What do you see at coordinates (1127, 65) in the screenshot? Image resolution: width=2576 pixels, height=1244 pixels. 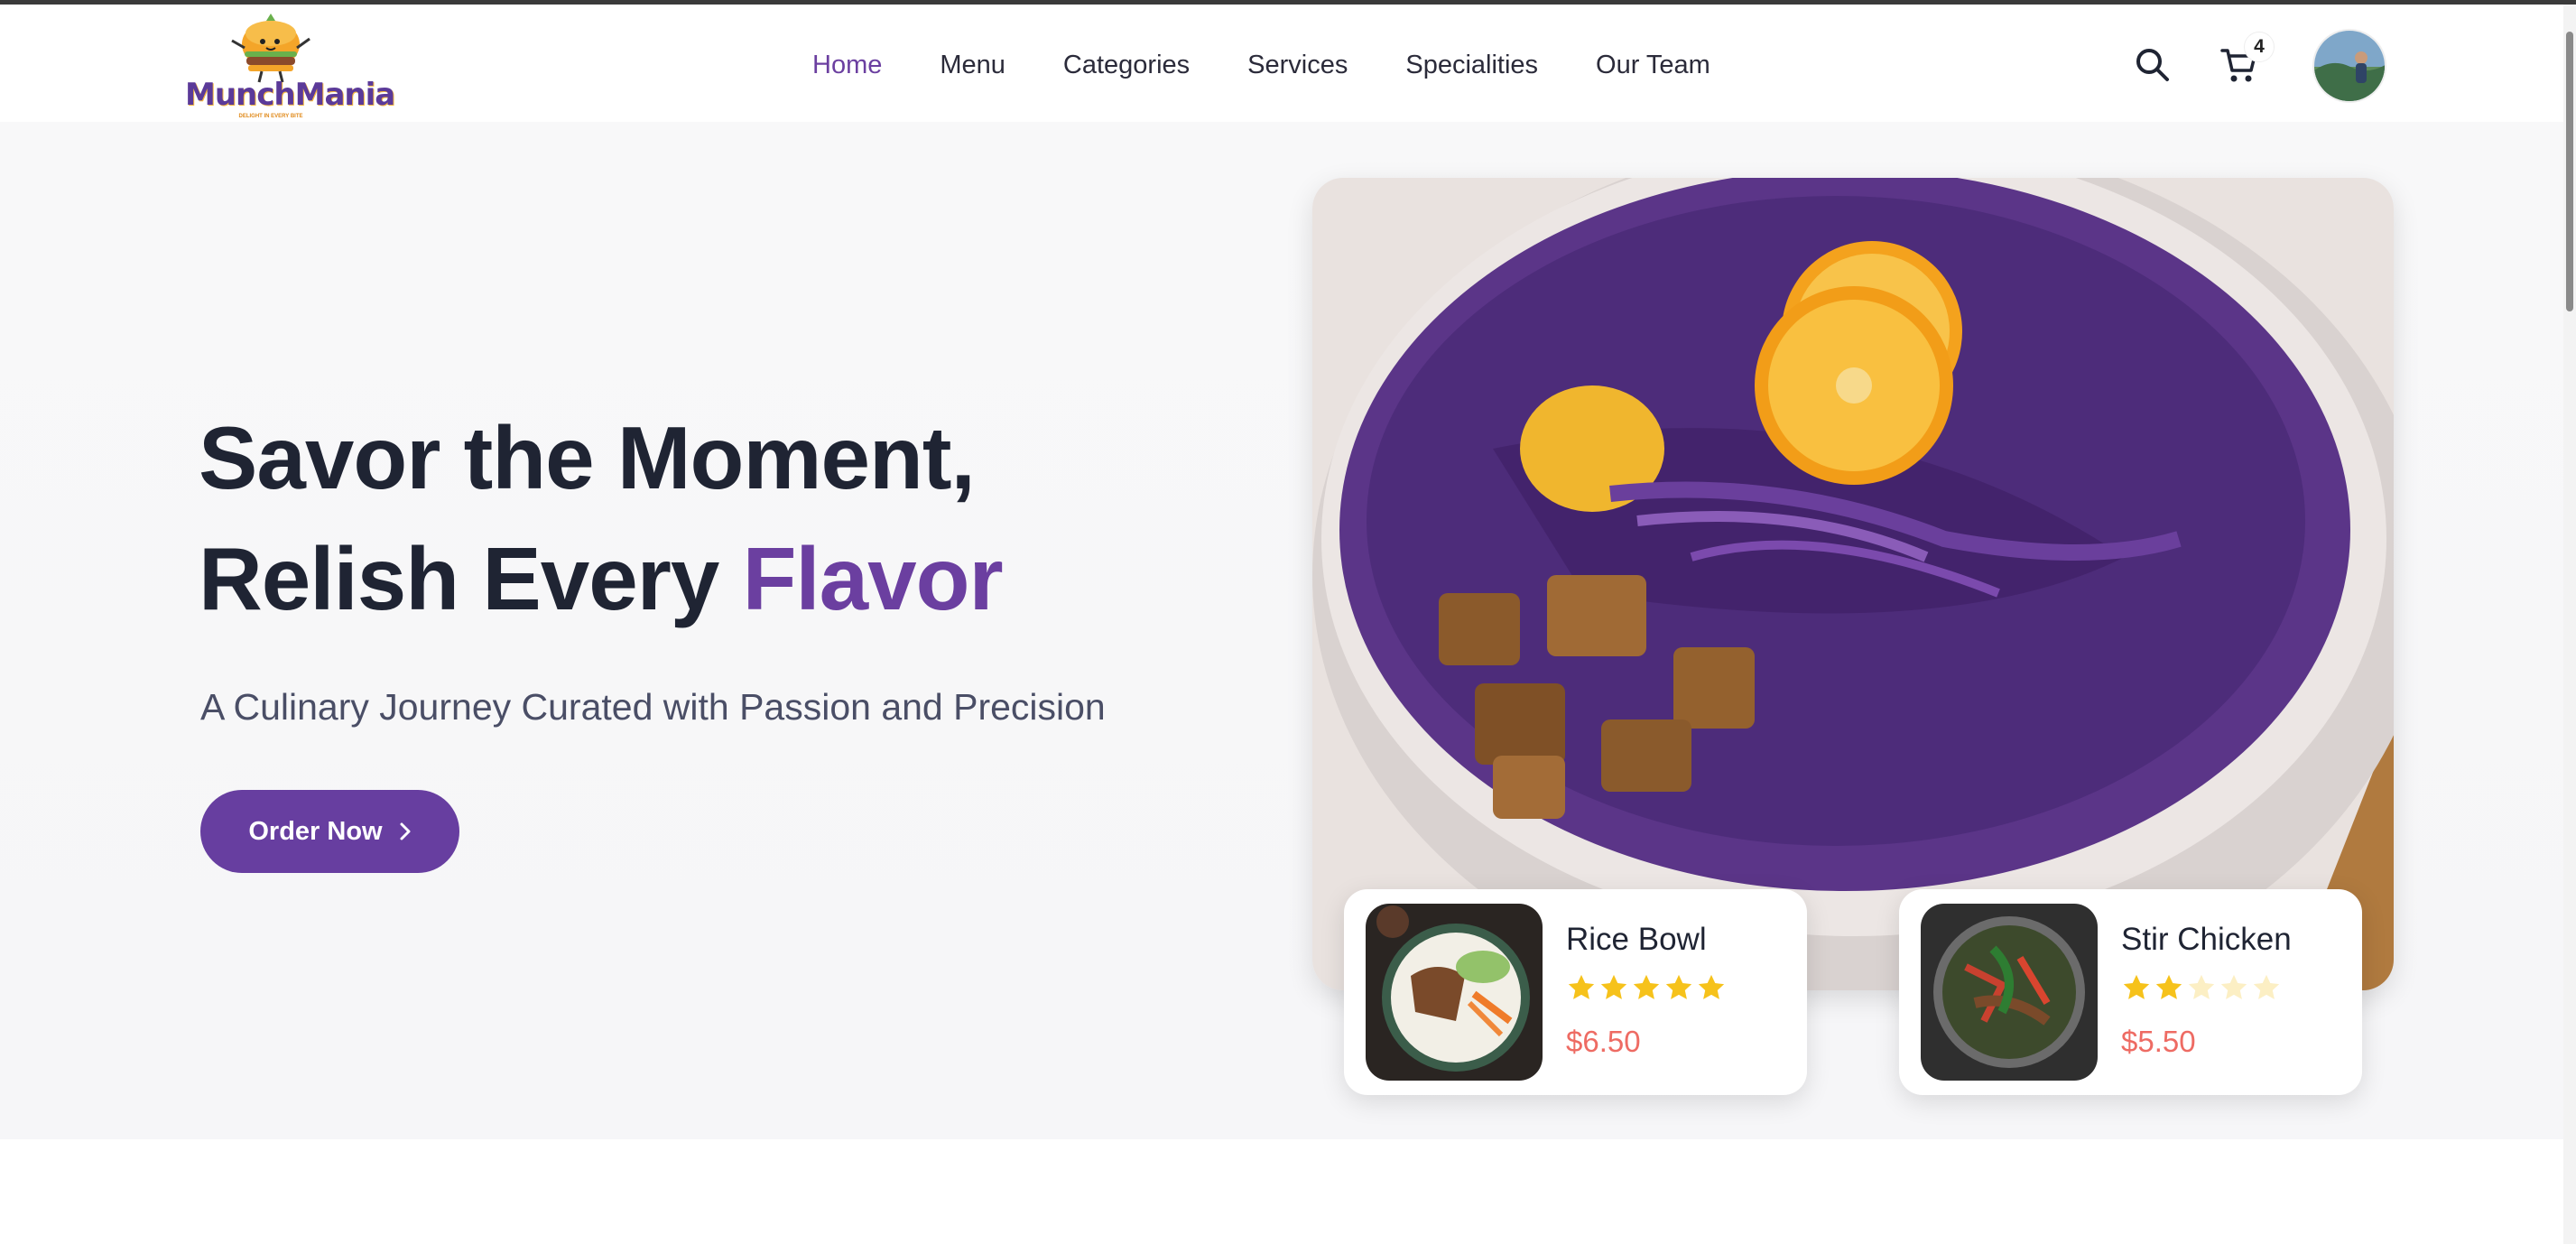 I see `nav-item-categories: Categories` at bounding box center [1127, 65].